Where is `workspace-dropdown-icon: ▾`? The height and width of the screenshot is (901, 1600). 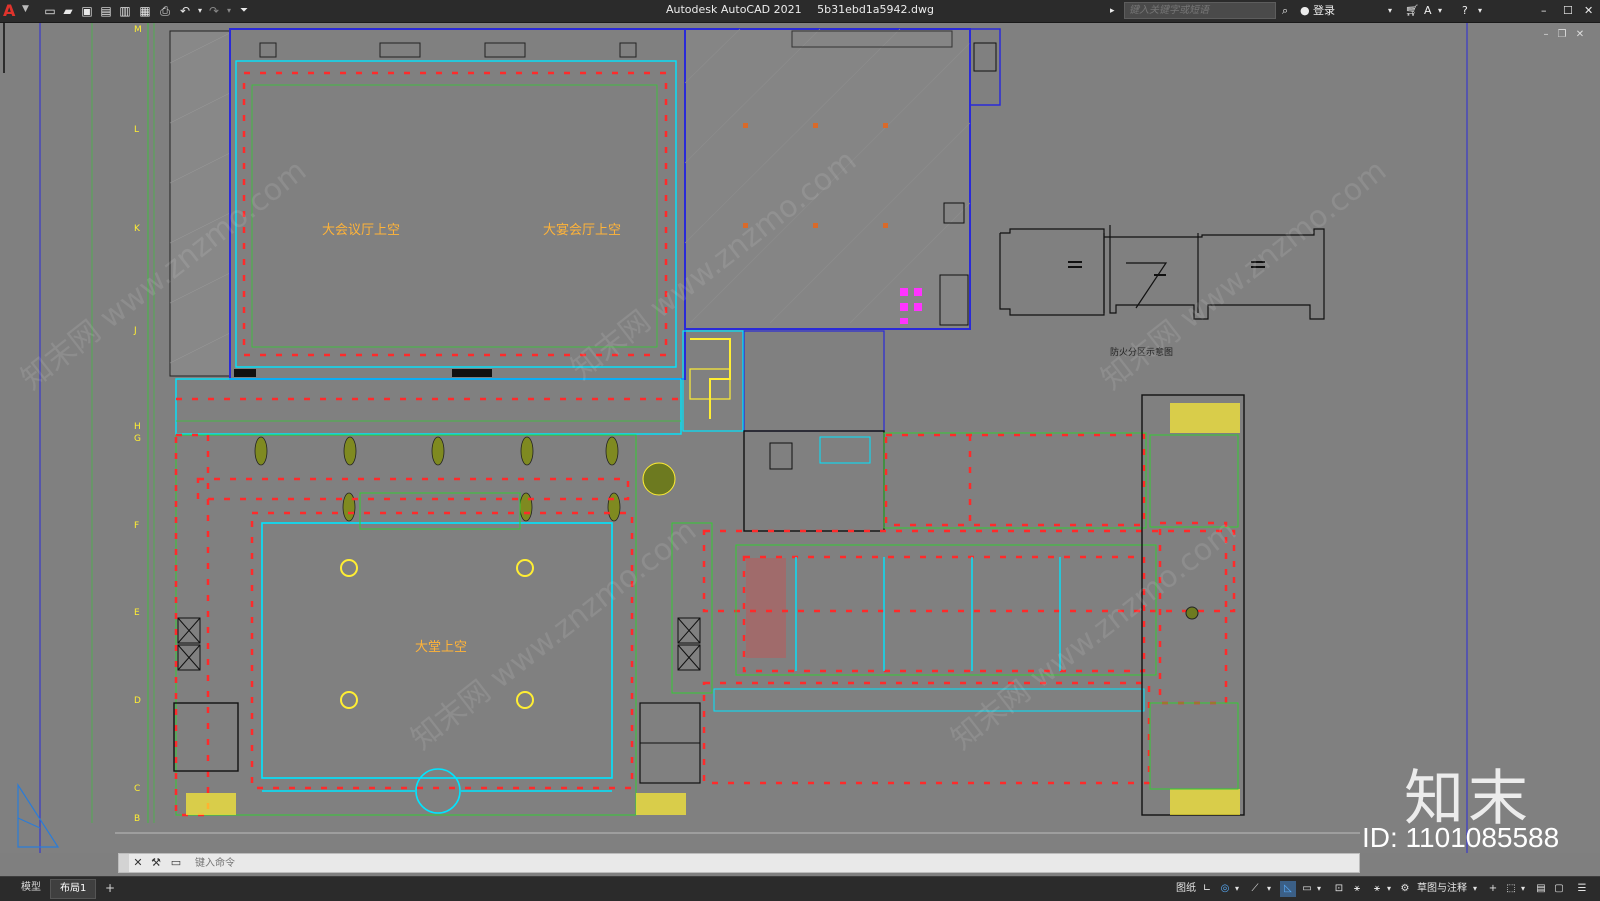 workspace-dropdown-icon: ▾ is located at coordinates (1475, 889).